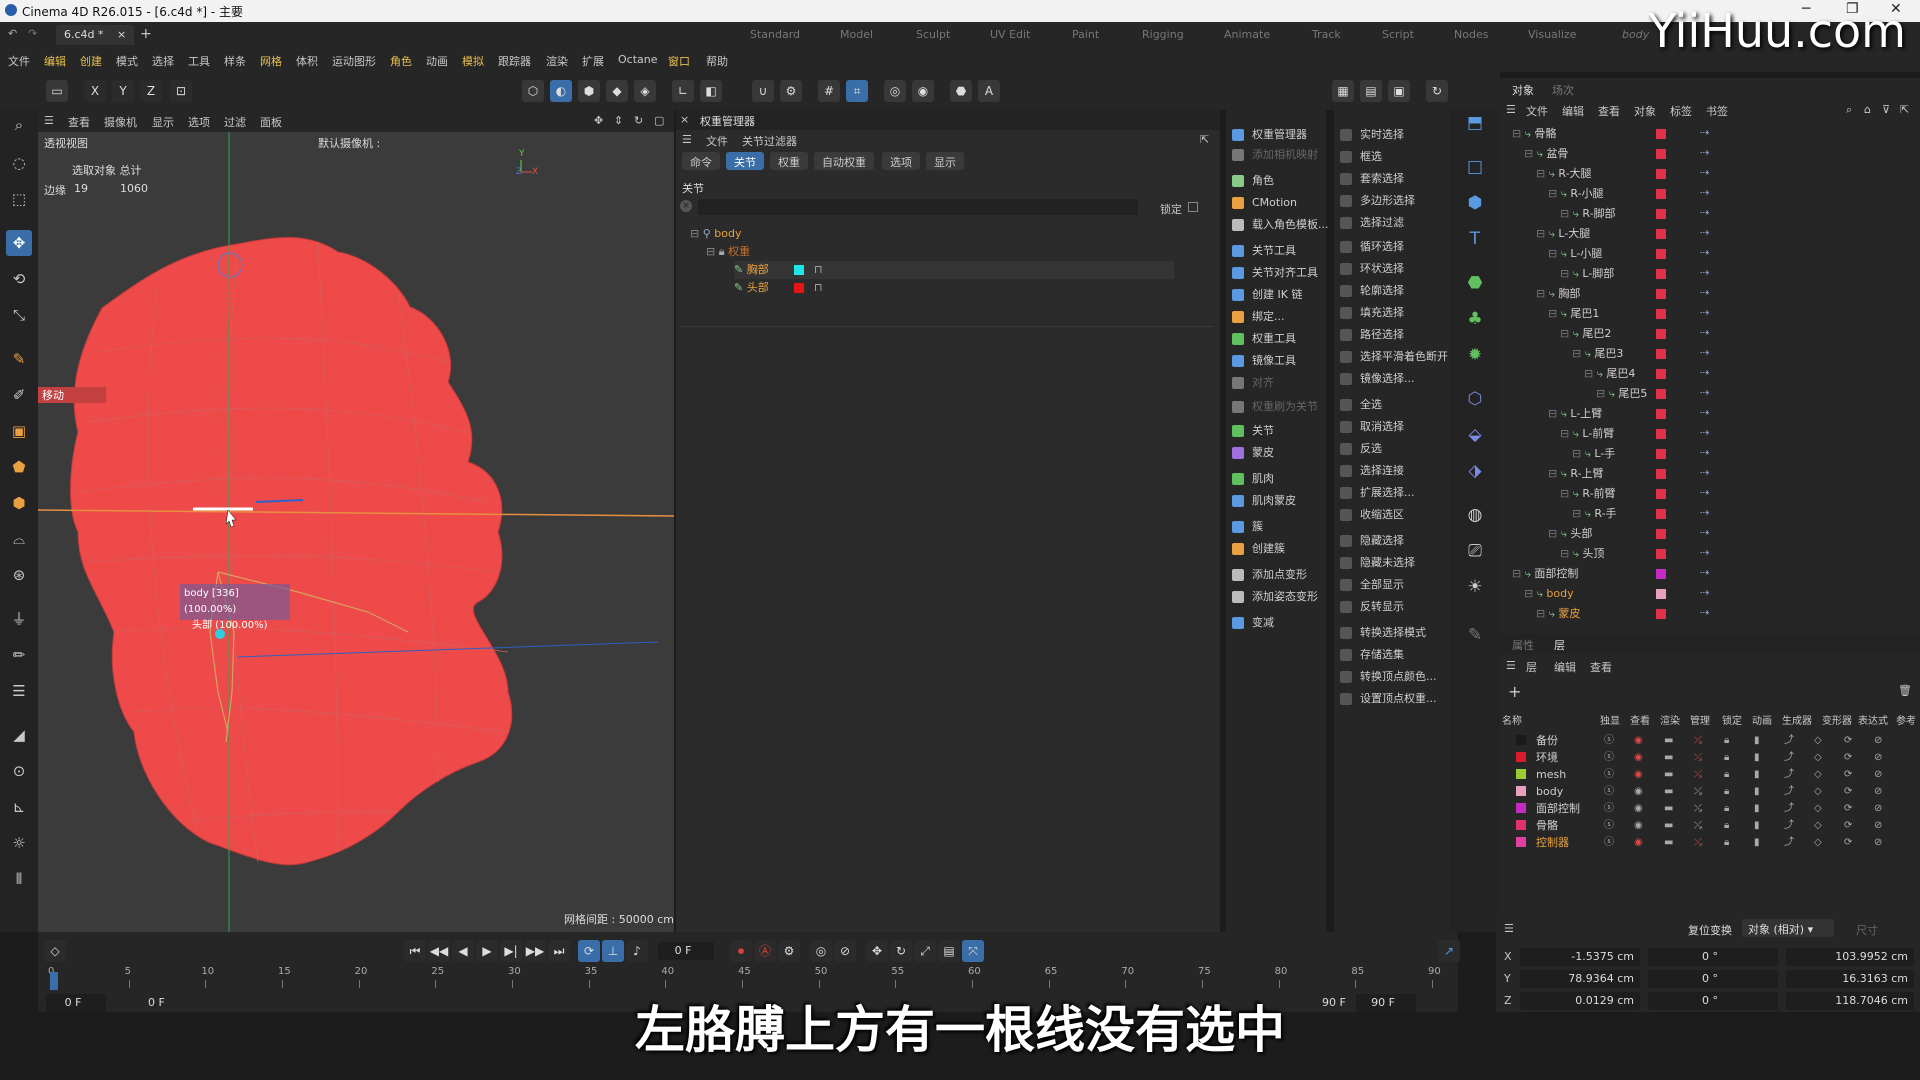 The height and width of the screenshot is (1080, 1920). Describe the element at coordinates (1449, 951) in the screenshot. I see `timeline-curve-icon: ↗` at that location.